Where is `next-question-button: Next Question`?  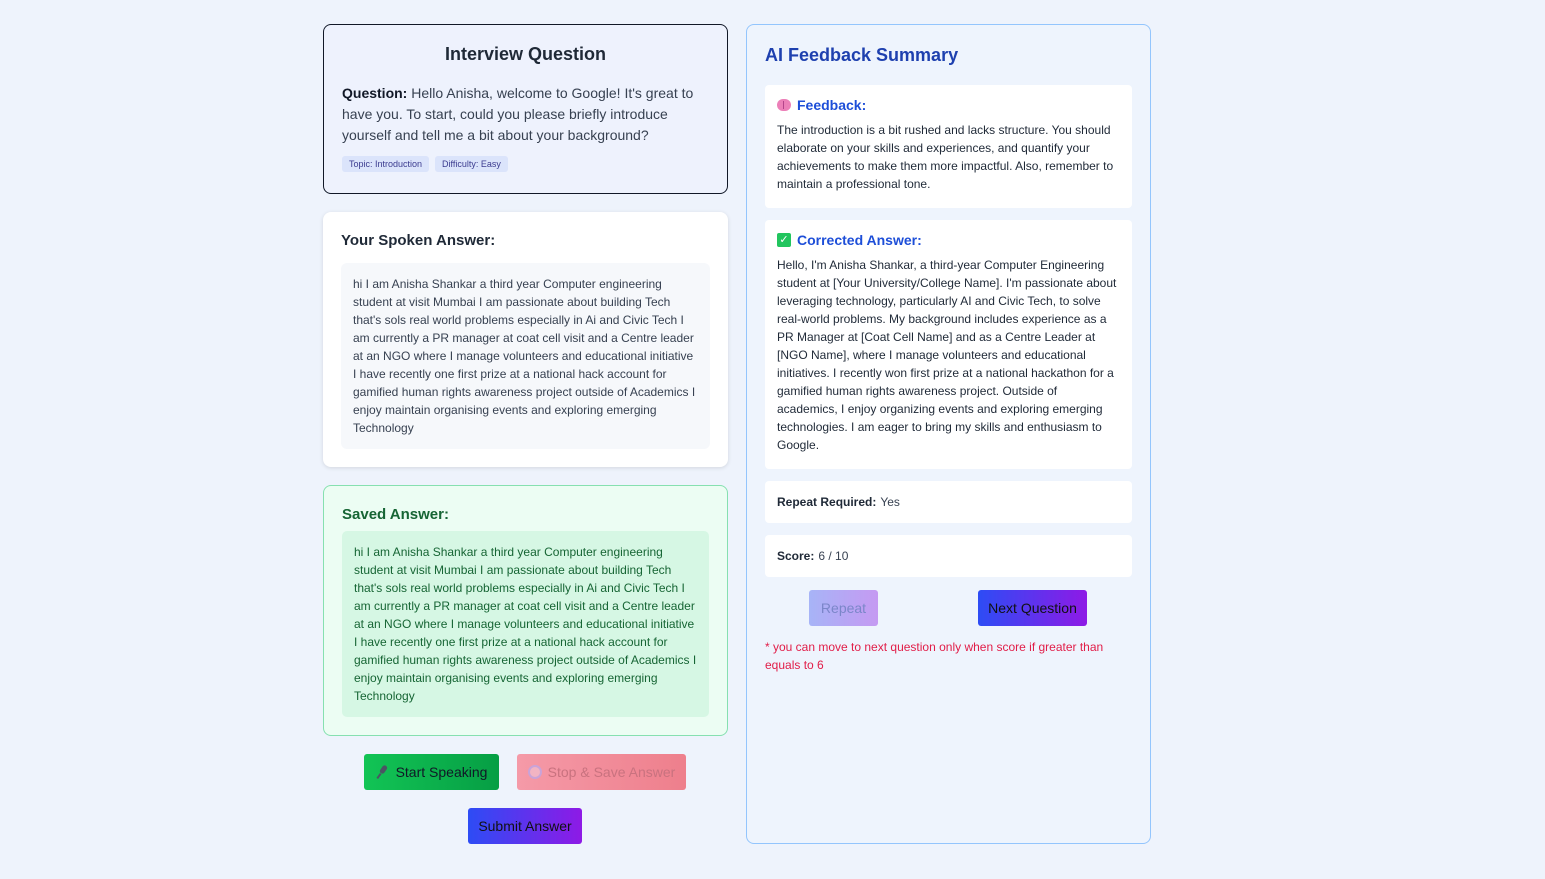
next-question-button: Next Question is located at coordinates (1032, 608).